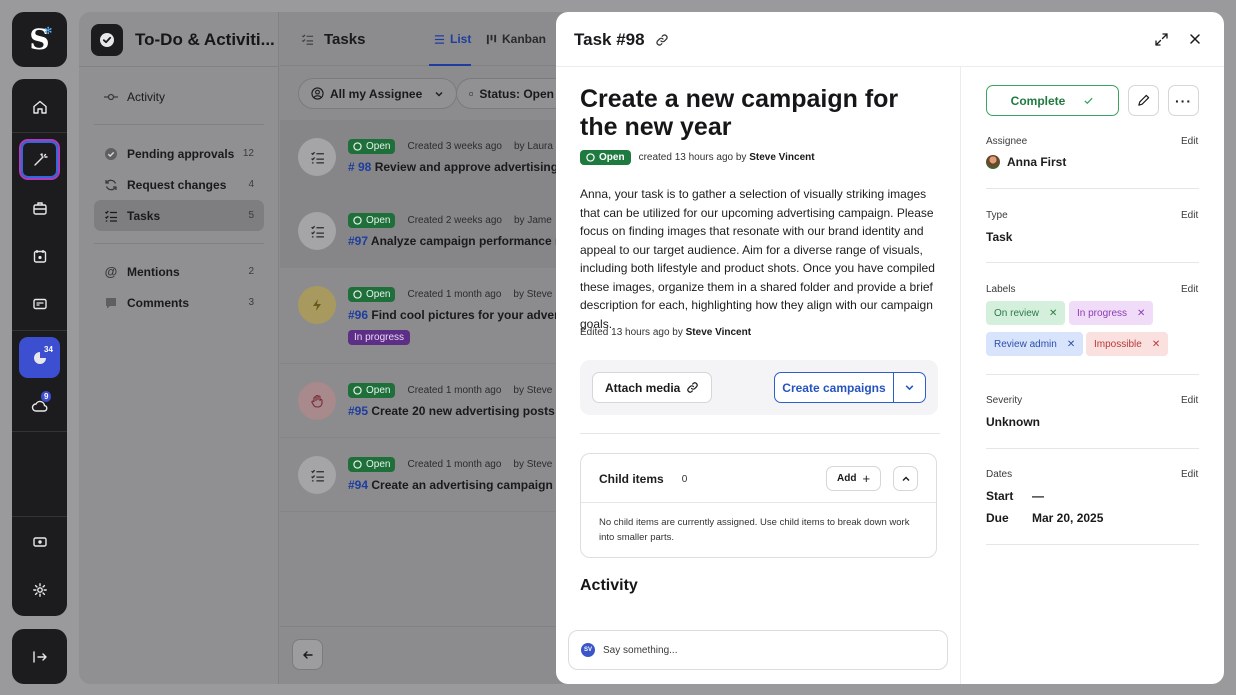  I want to click on more-button: ···, so click(1183, 100).